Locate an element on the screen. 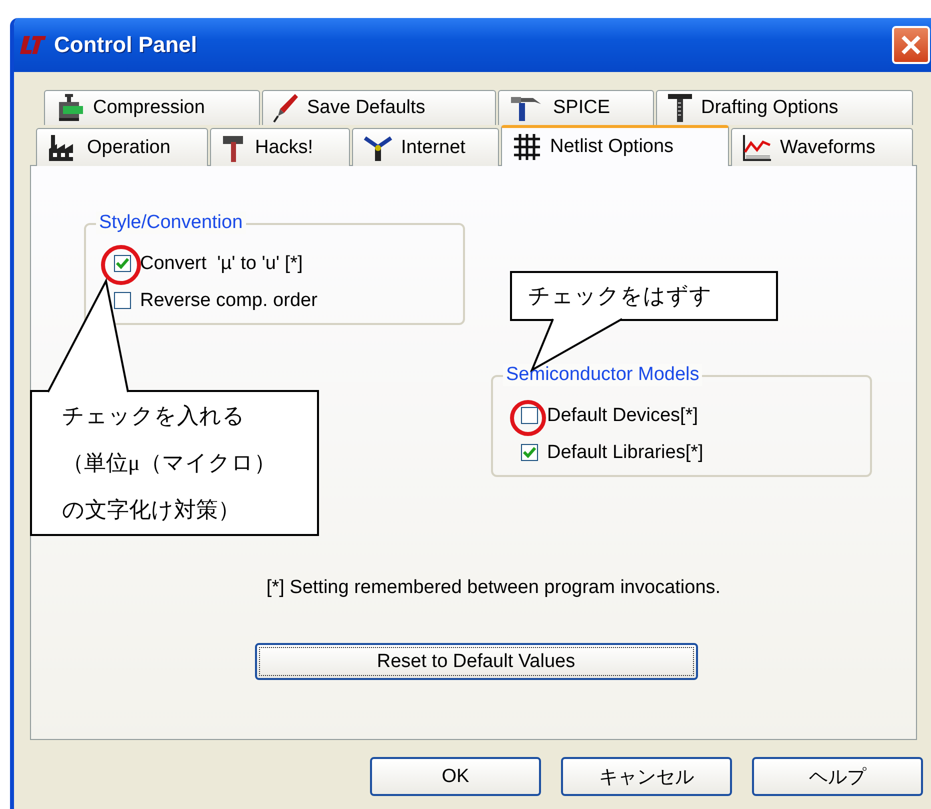 The height and width of the screenshot is (809, 931). dialog-button: OK is located at coordinates (455, 776).